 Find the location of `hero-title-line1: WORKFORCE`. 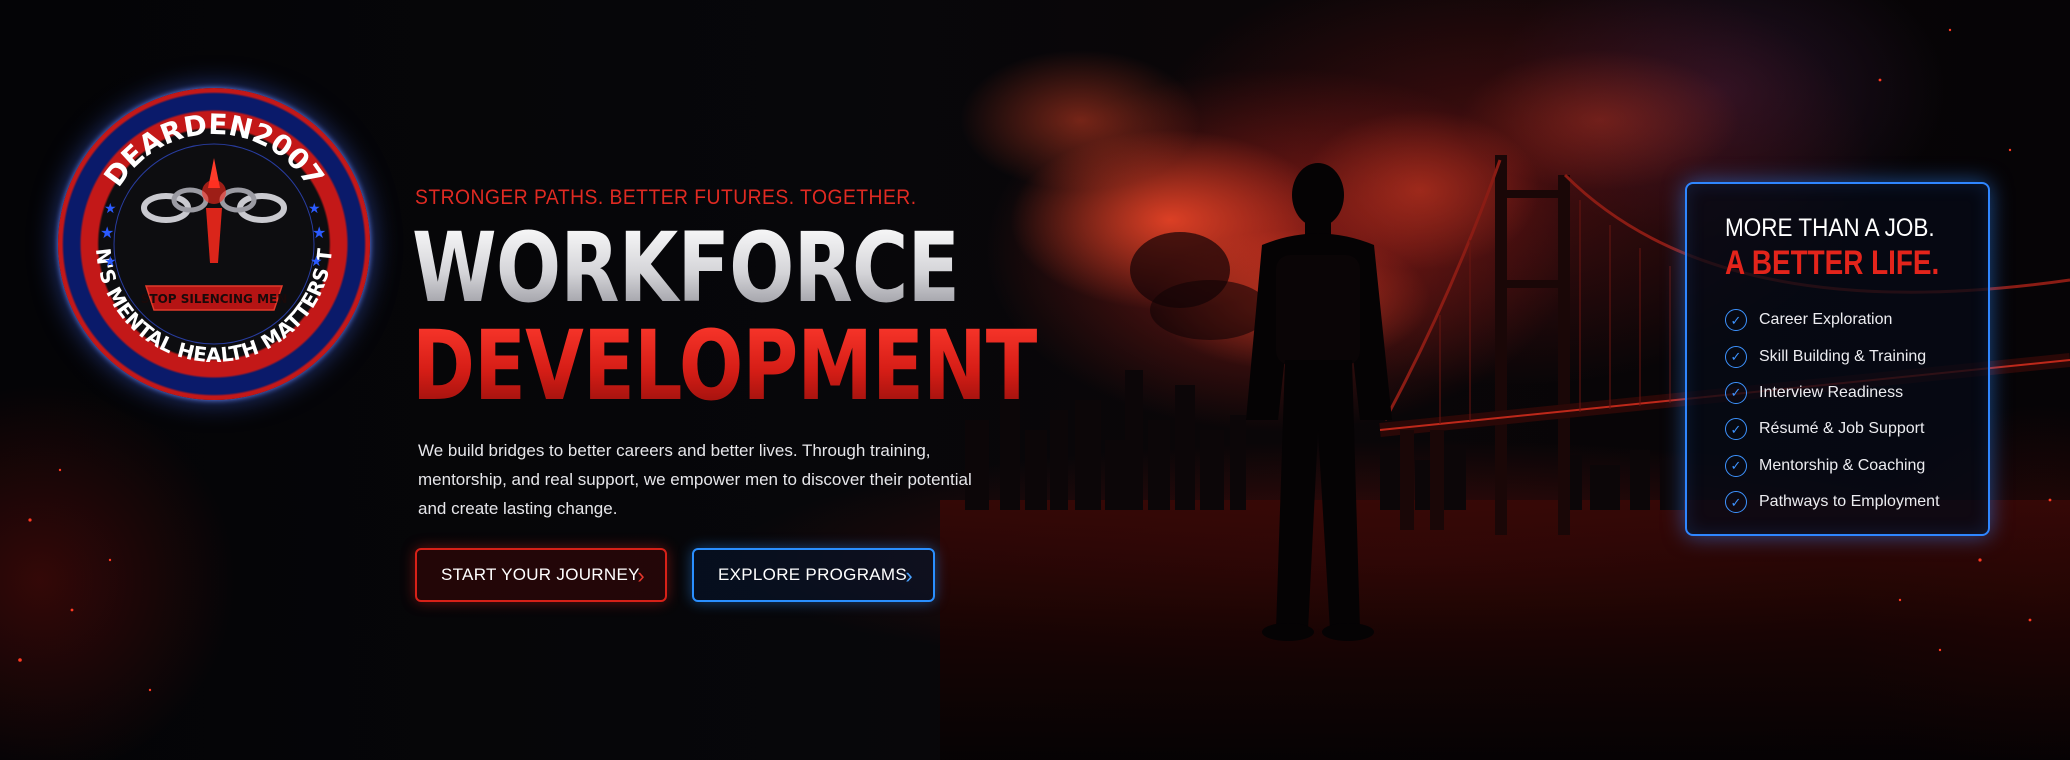

hero-title-line1: WORKFORCE is located at coordinates (686, 268).